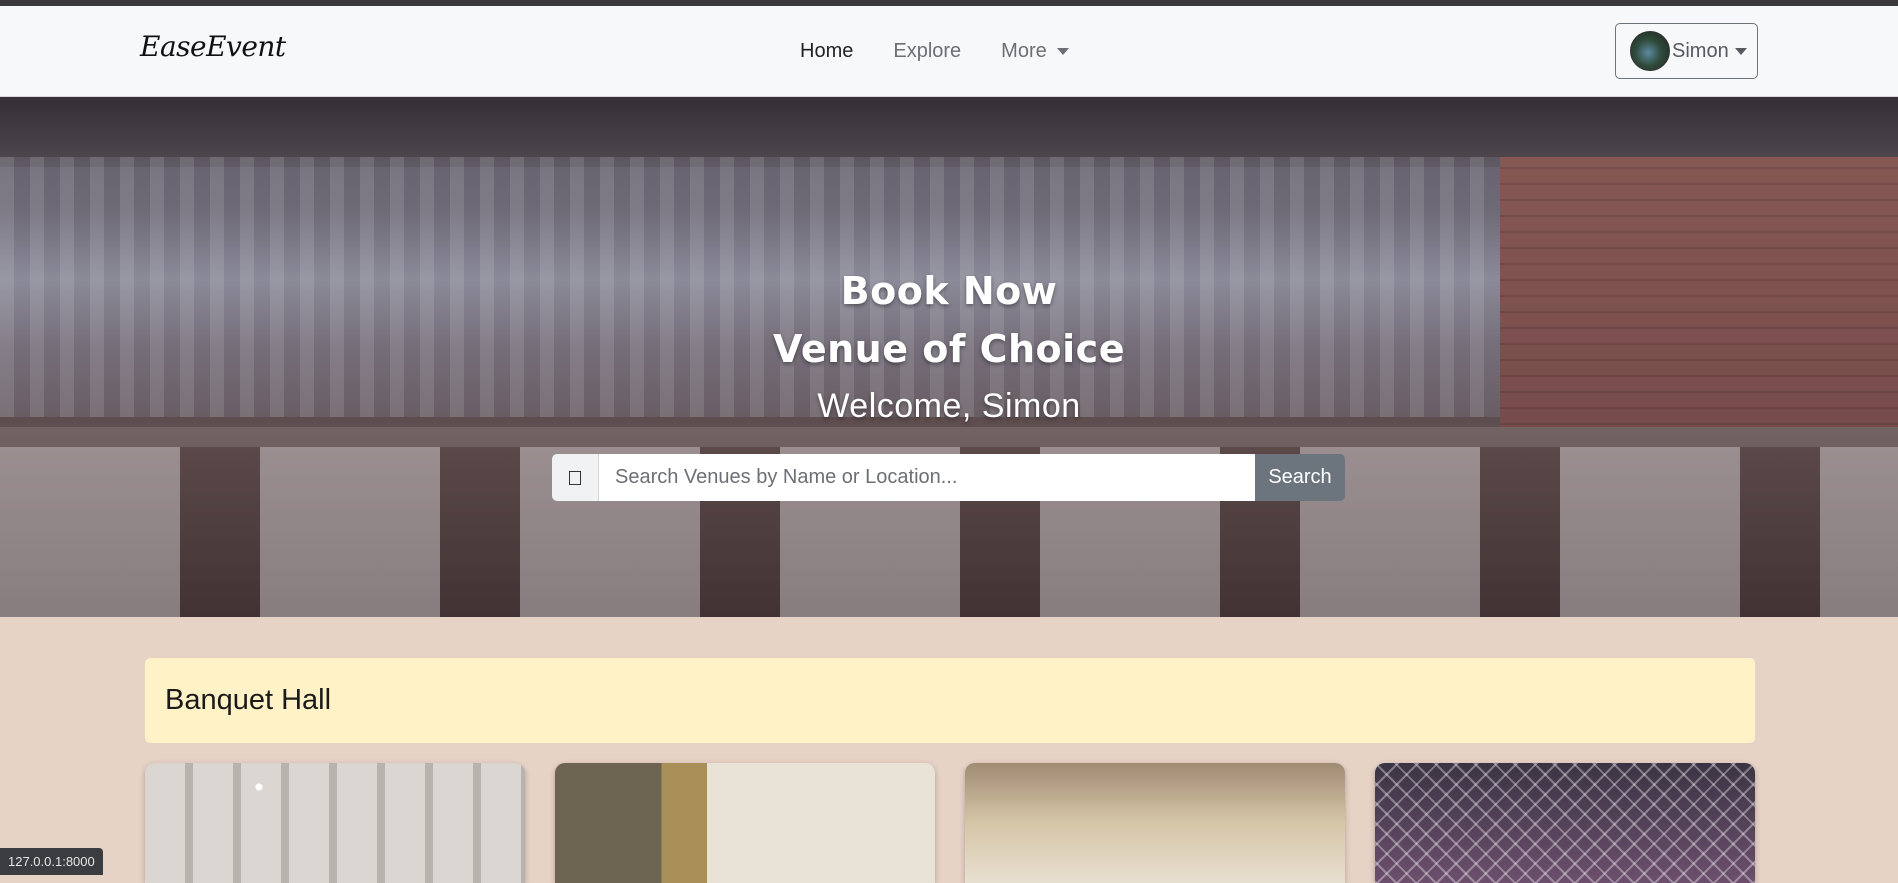 The height and width of the screenshot is (883, 1898). What do you see at coordinates (826, 51) in the screenshot?
I see `nav-home: Home` at bounding box center [826, 51].